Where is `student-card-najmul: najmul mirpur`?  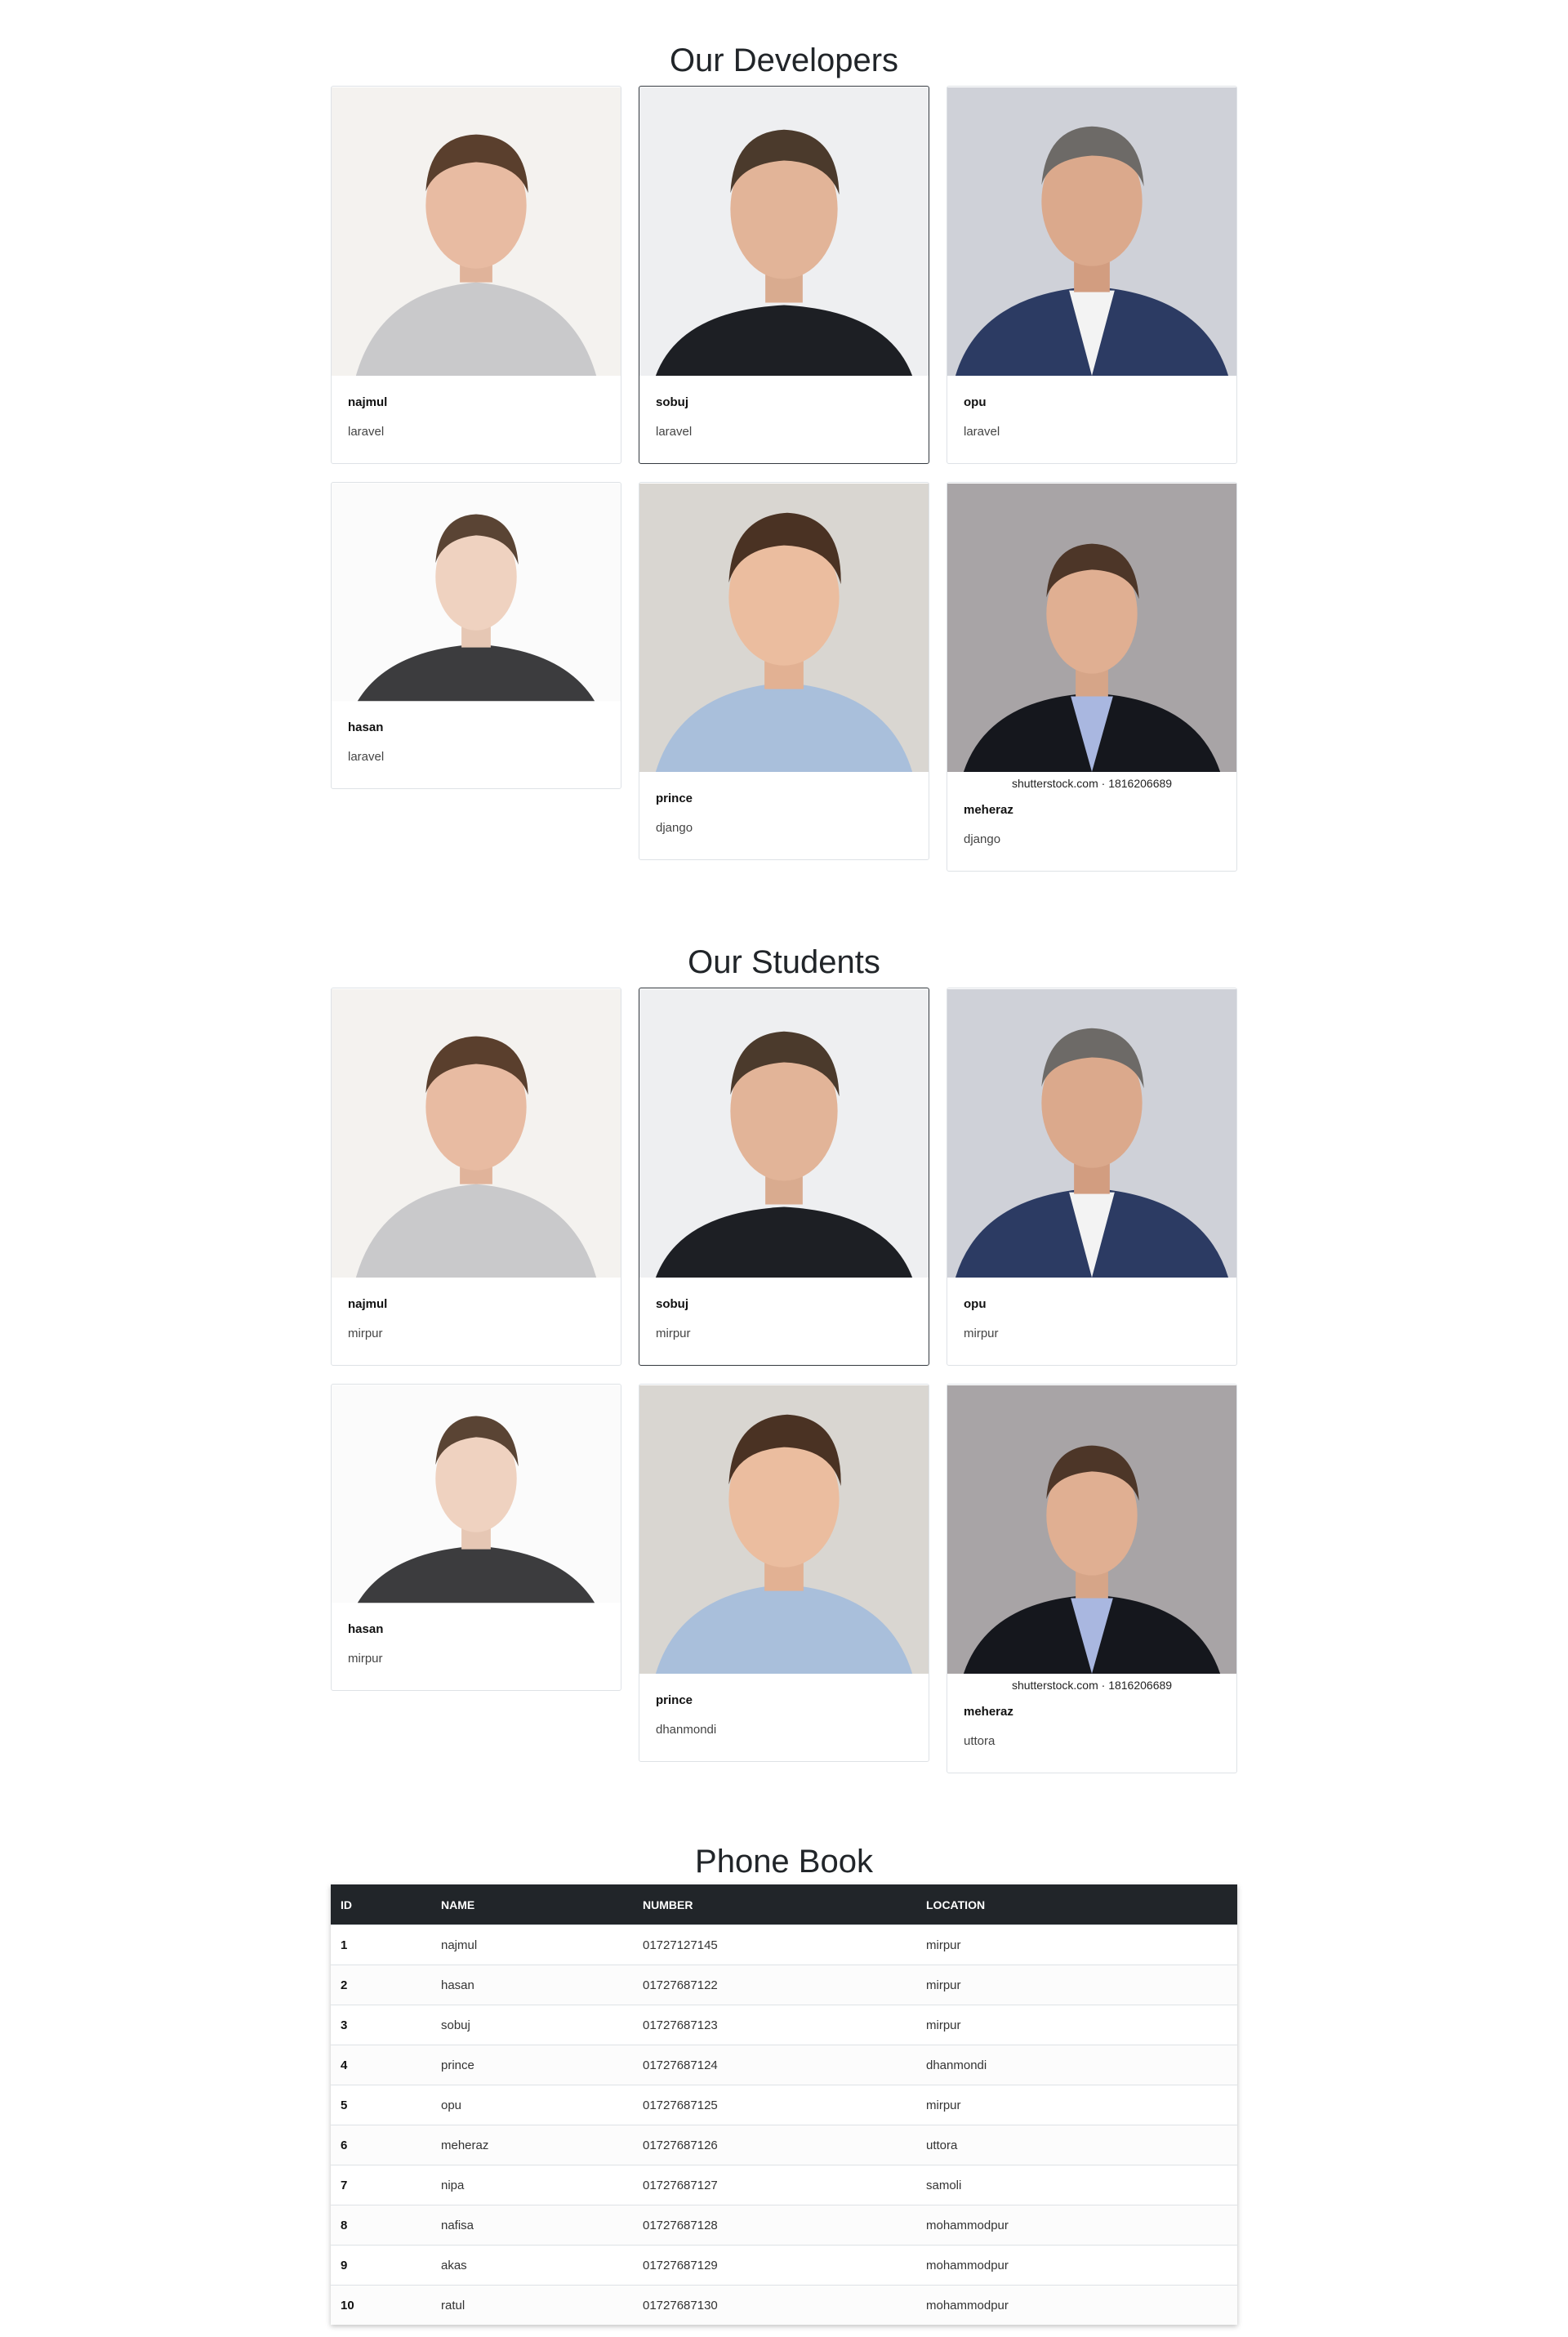 student-card-najmul: najmul mirpur is located at coordinates (476, 1177).